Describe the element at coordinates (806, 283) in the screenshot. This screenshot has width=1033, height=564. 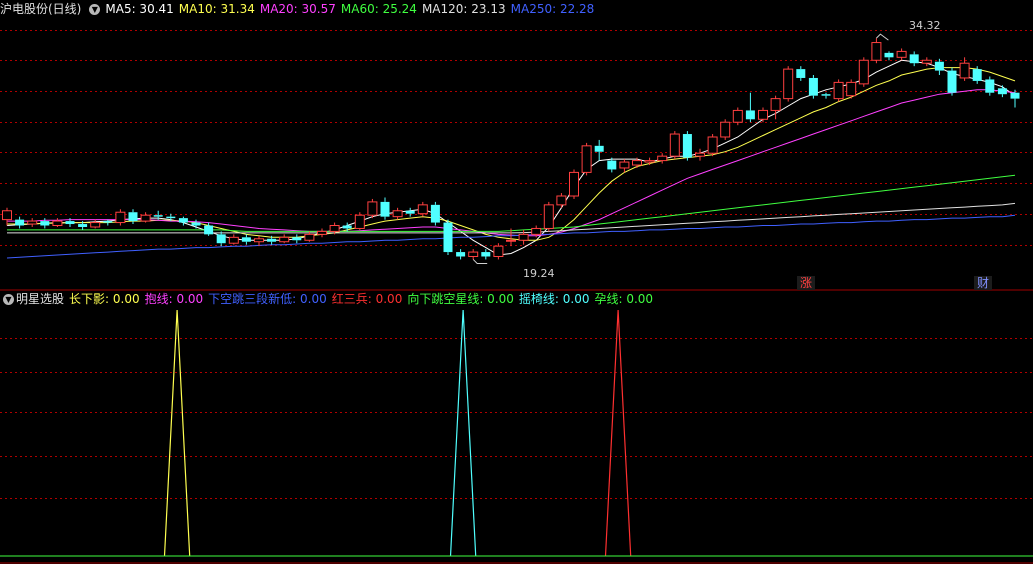
I see `tag-zhang: 涨` at that location.